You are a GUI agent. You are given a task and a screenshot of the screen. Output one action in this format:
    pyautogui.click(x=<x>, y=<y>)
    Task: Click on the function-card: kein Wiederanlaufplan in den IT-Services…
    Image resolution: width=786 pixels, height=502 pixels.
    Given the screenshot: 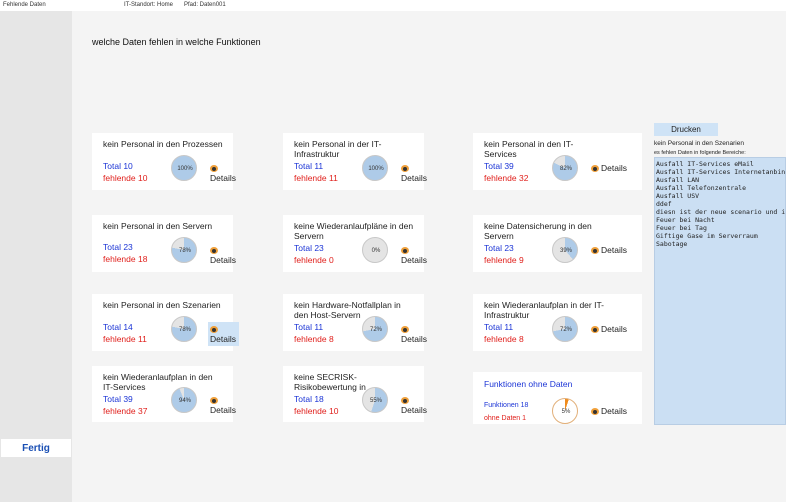 What is the action you would take?
    pyautogui.click(x=164, y=394)
    